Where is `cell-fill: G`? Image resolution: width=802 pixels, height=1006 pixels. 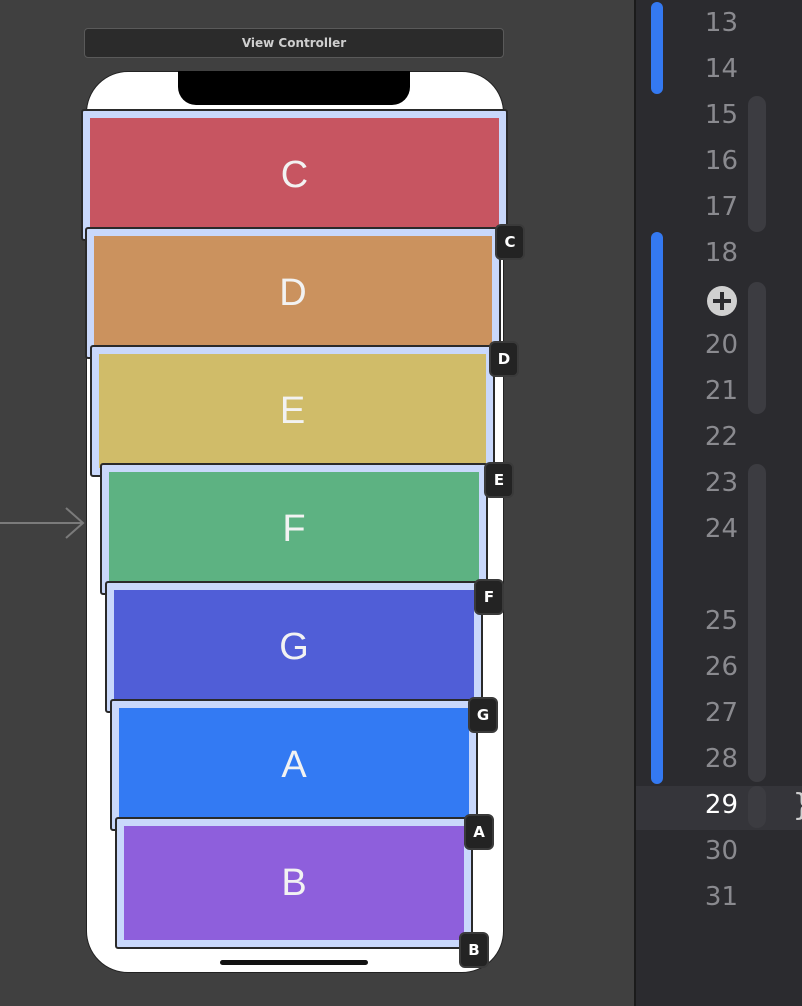 cell-fill: G is located at coordinates (294, 647).